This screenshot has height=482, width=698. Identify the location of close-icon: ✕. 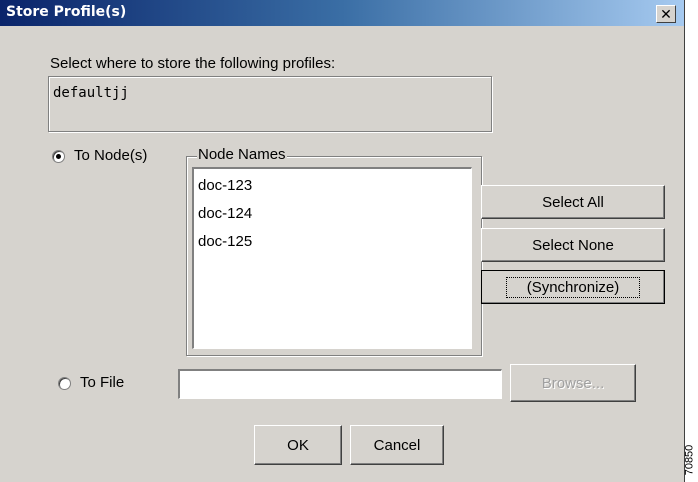
(666, 14).